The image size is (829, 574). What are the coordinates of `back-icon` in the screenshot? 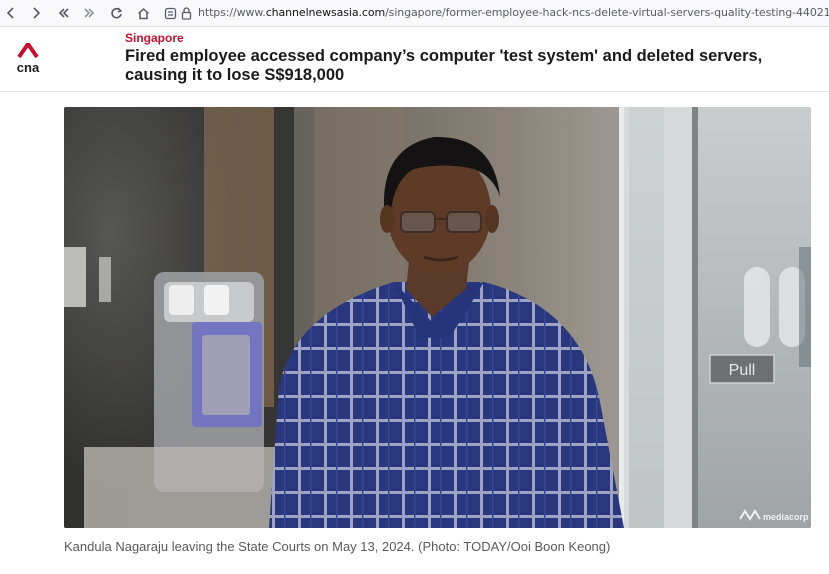 It's located at (11, 13).